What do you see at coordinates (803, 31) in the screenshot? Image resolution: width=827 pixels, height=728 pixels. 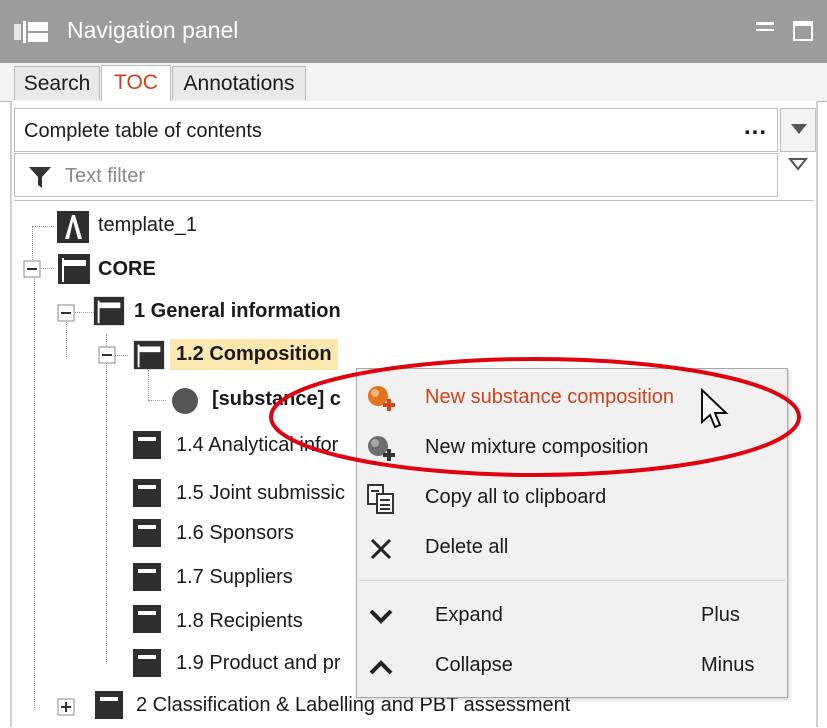 I see `maximize-icon` at bounding box center [803, 31].